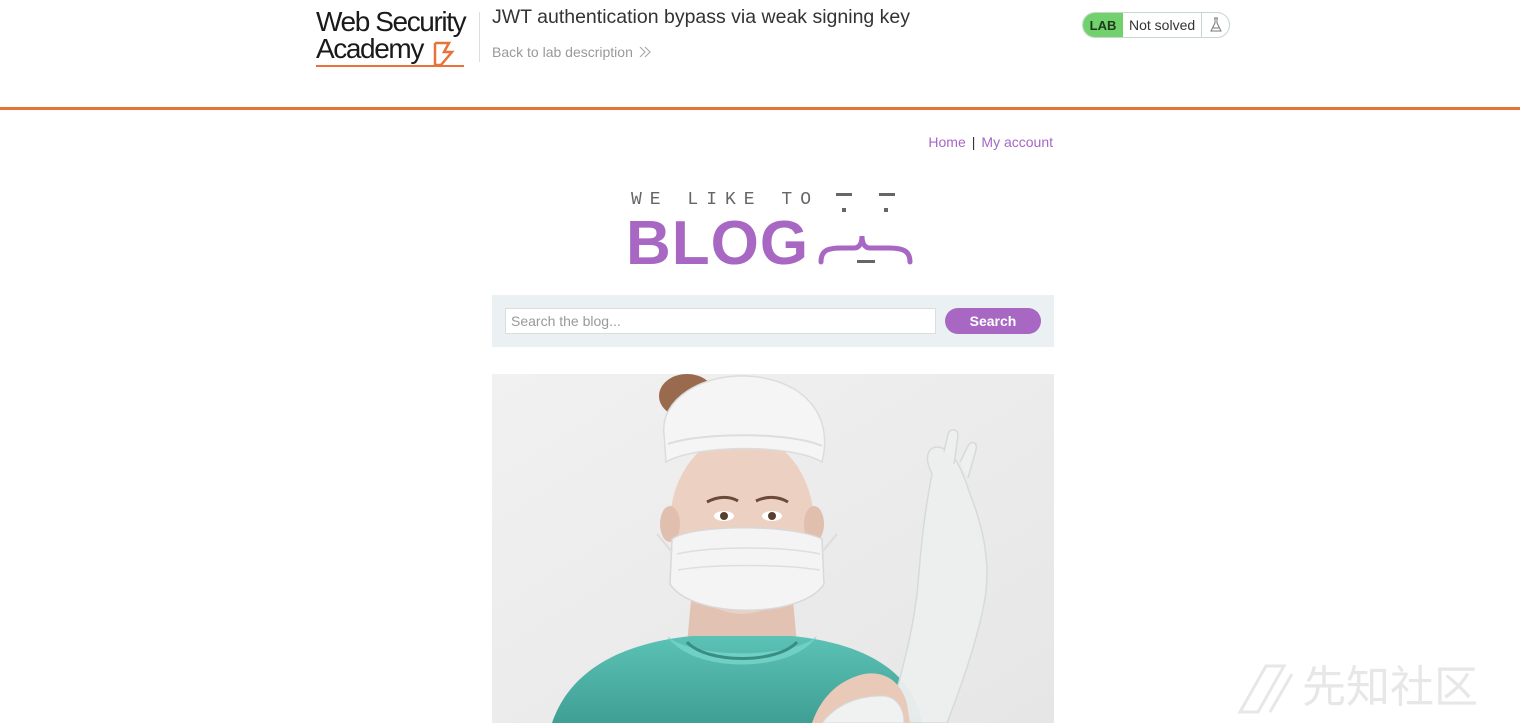  I want to click on nav-my-account-link: My account, so click(1017, 142).